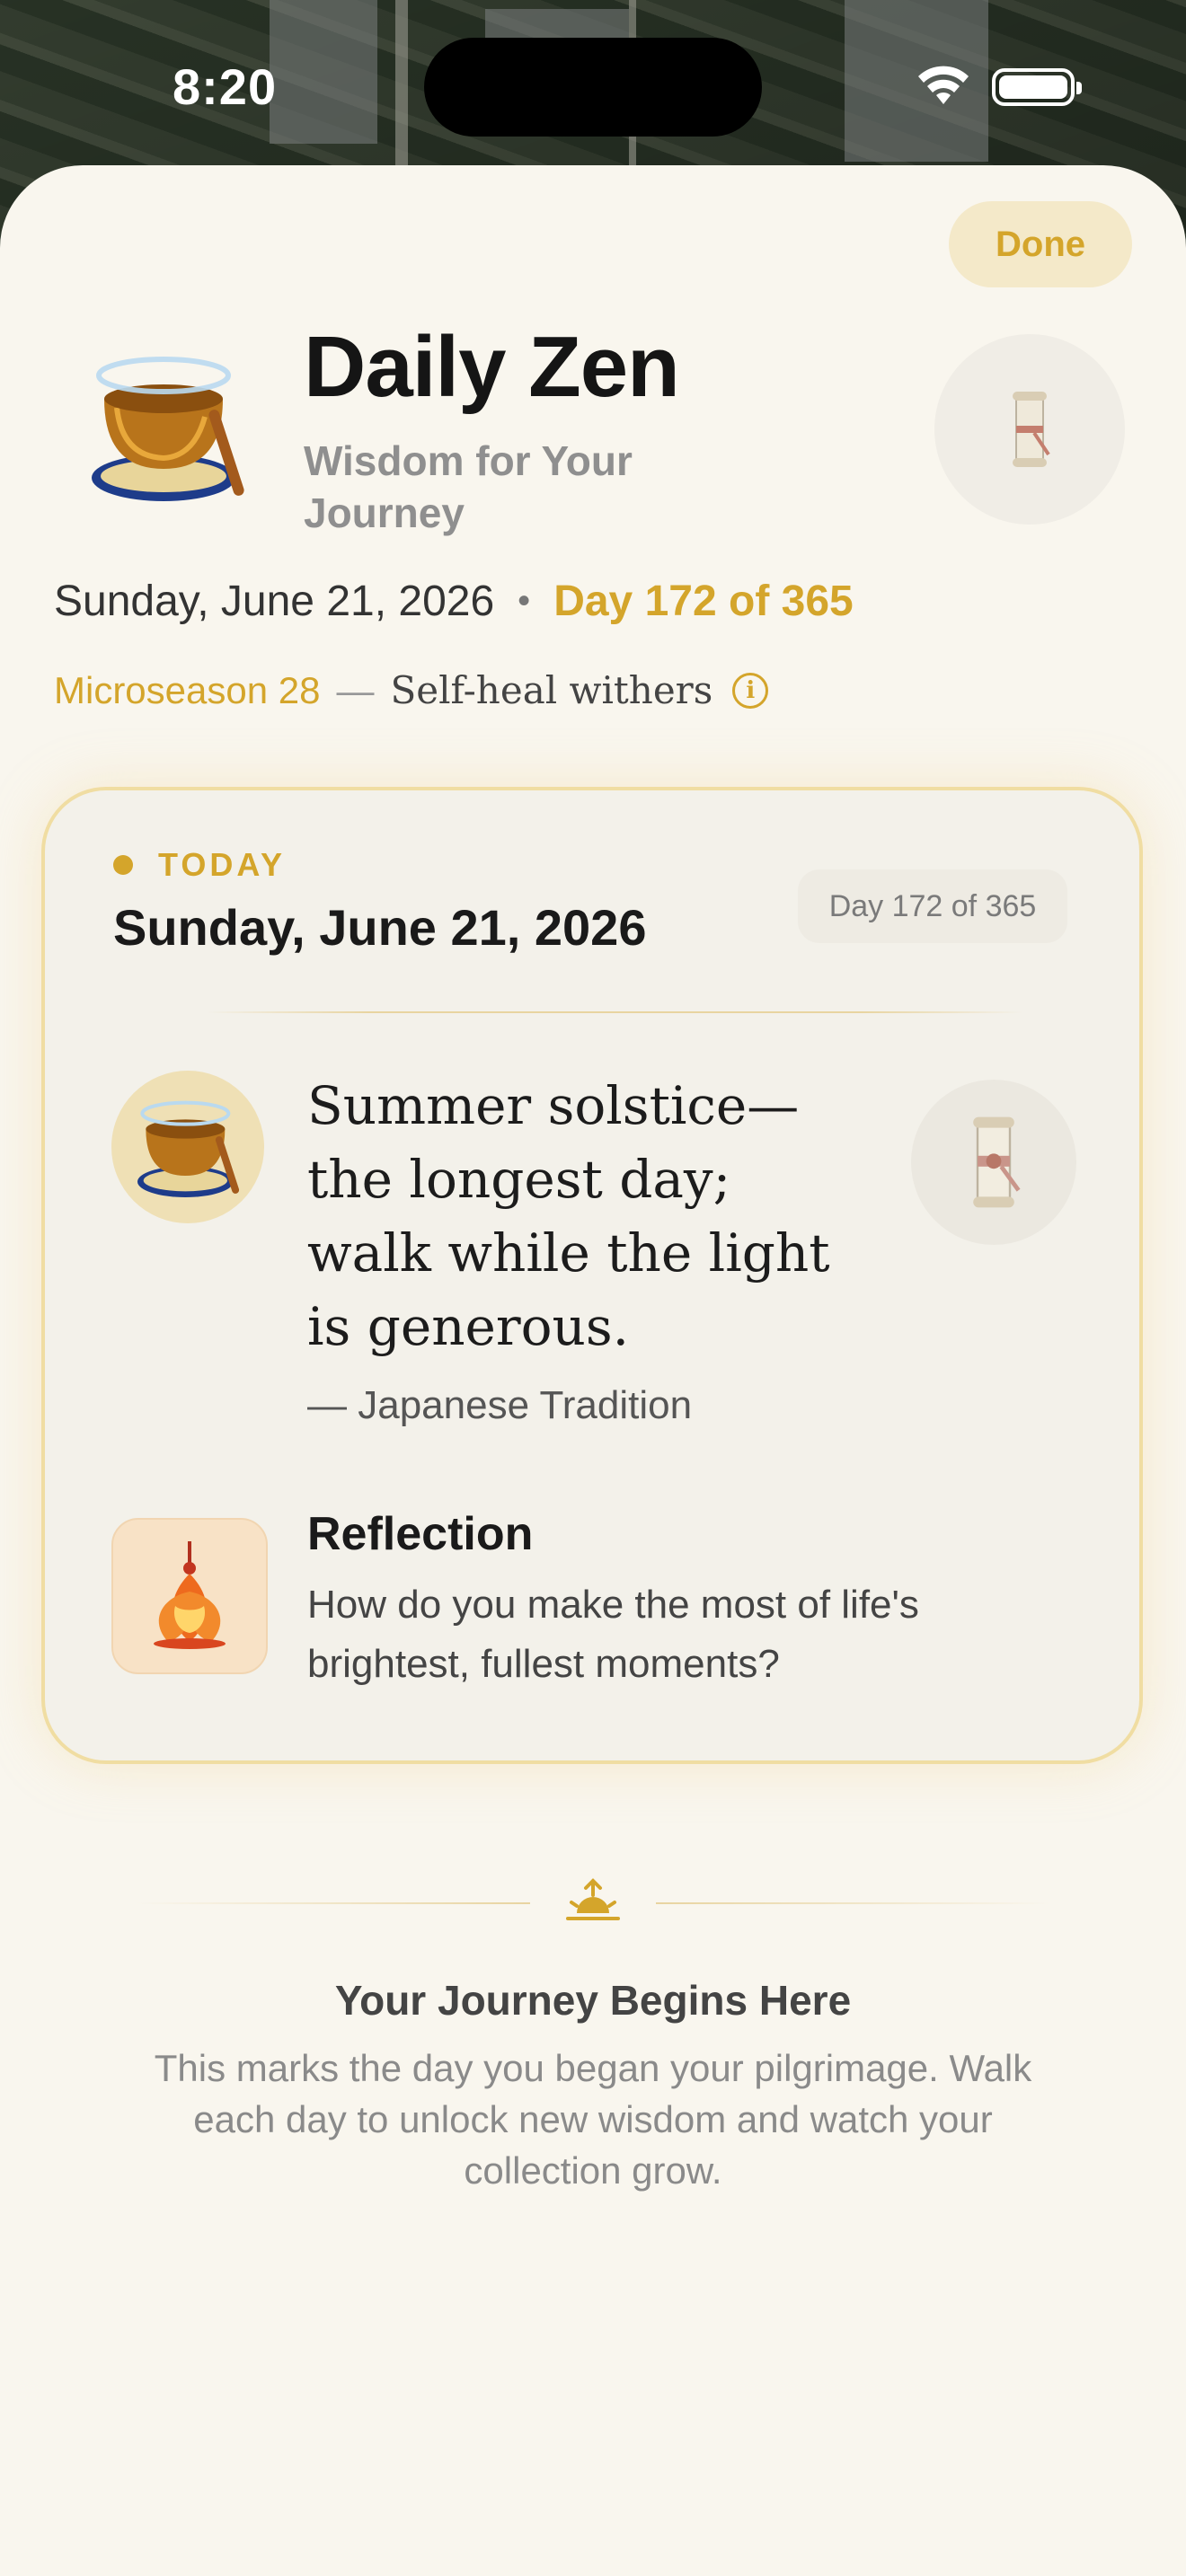 The height and width of the screenshot is (2576, 1186). Describe the element at coordinates (593, 1899) in the screenshot. I see `sunrise-icon` at that location.